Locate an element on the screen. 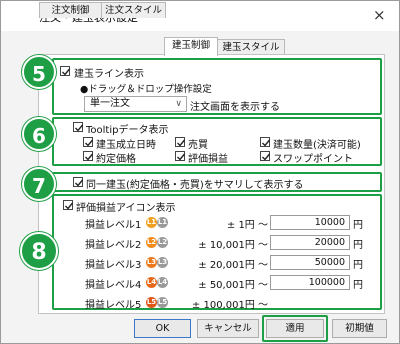 The width and height of the screenshot is (400, 344). level-threshold-input: 20000 is located at coordinates (310, 242).